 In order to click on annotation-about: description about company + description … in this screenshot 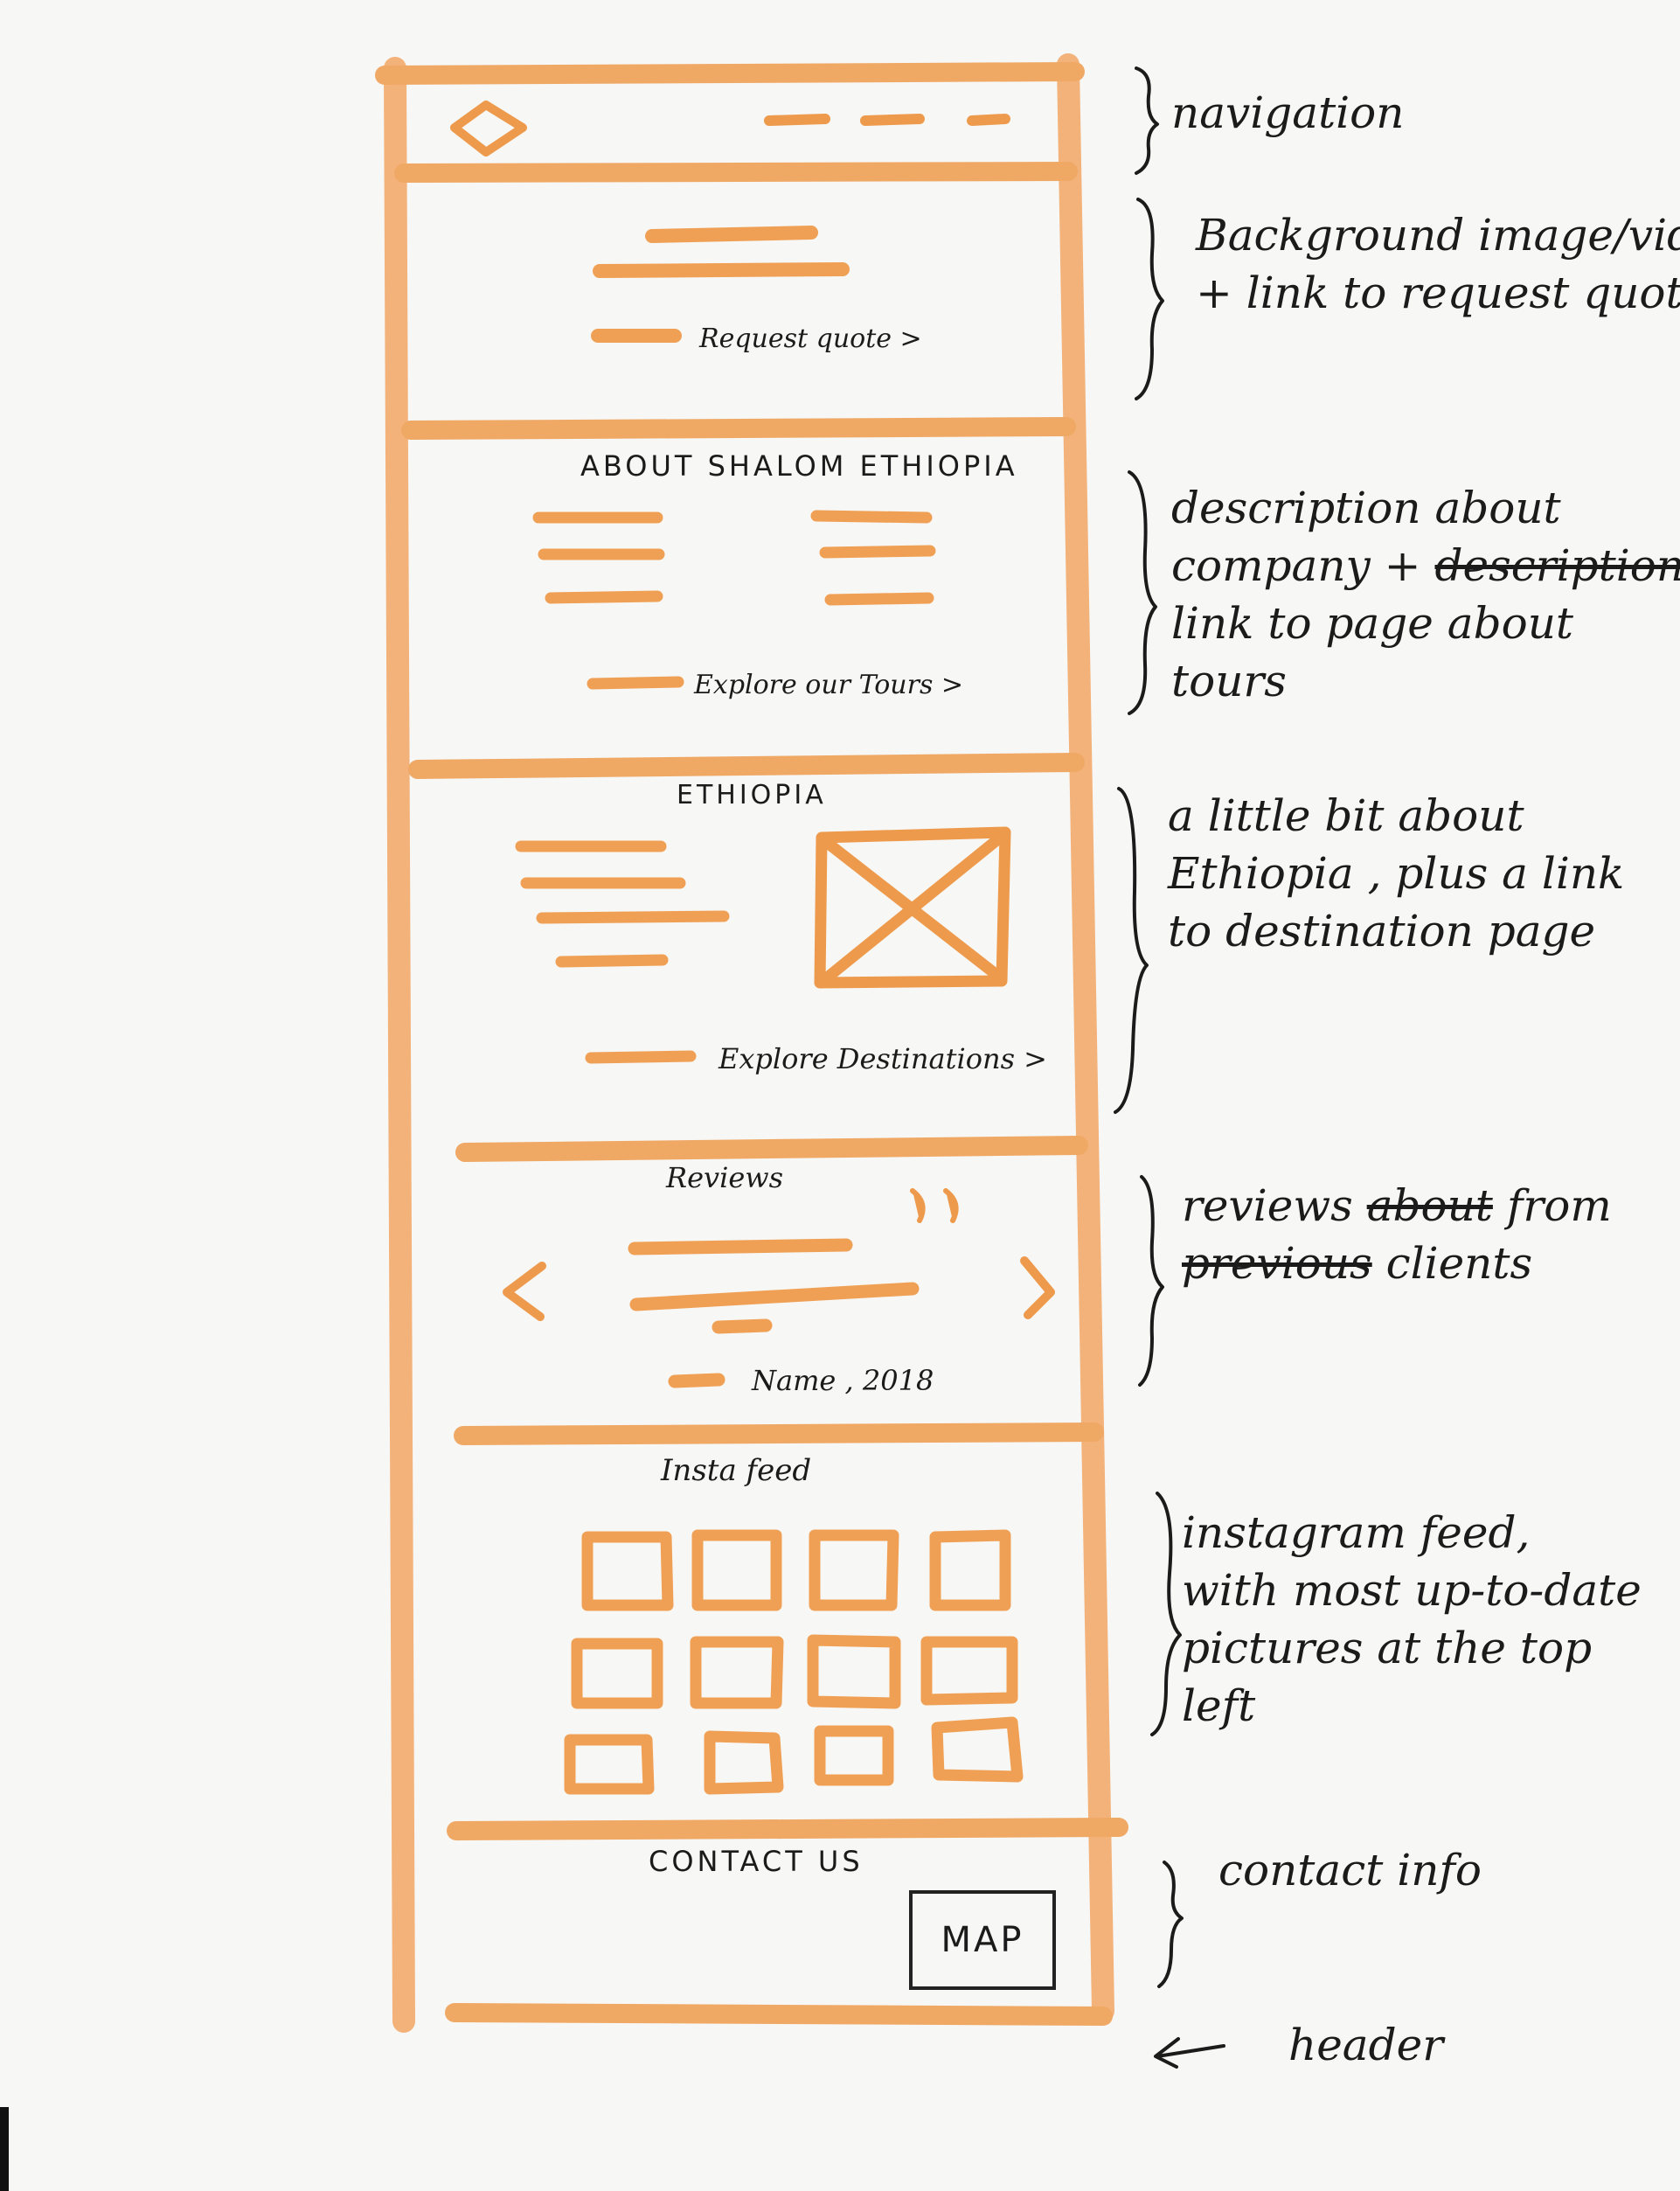, I will do `click(1425, 594)`.